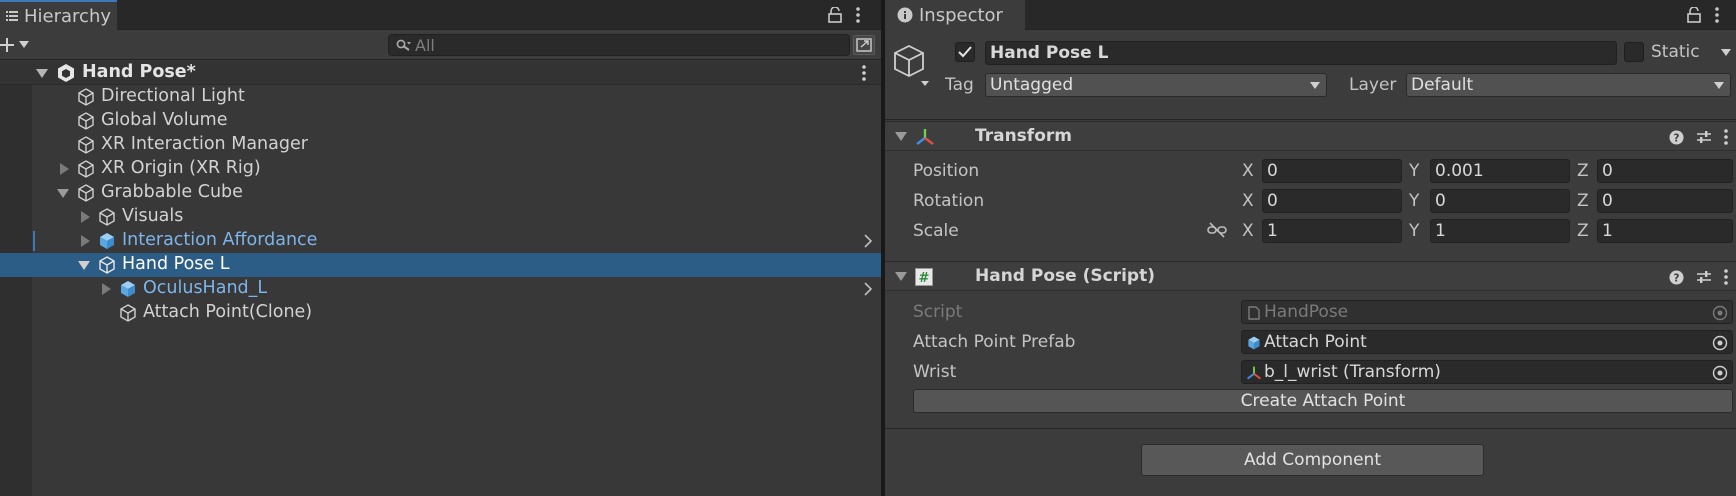 This screenshot has width=1736, height=496. What do you see at coordinates (1665, 171) in the screenshot?
I see `position-z-input: 0` at bounding box center [1665, 171].